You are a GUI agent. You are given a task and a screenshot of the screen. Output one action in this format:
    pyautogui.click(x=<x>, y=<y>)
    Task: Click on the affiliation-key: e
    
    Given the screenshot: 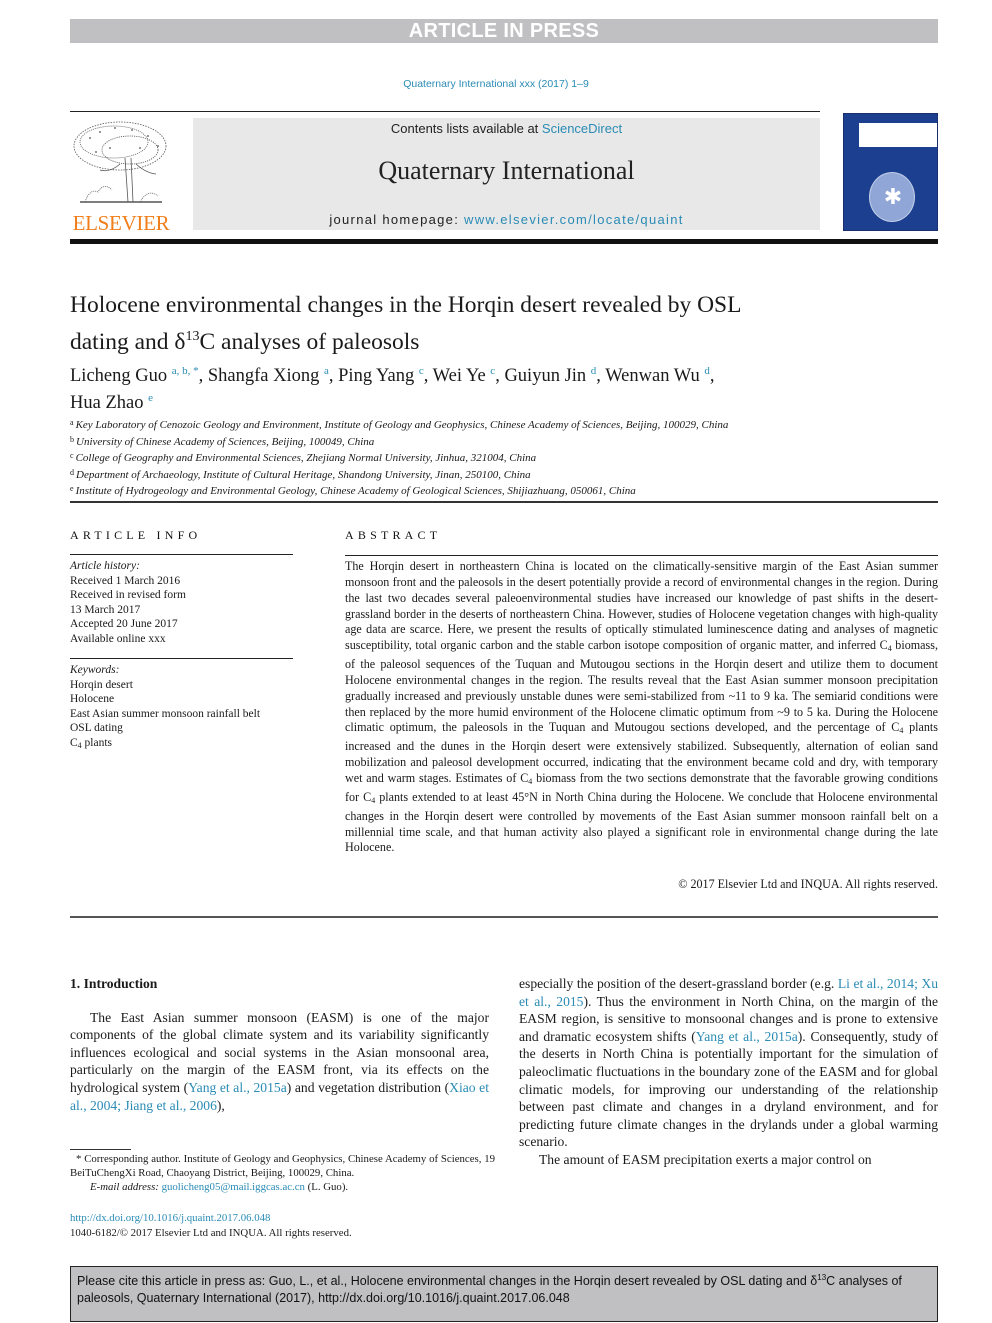 What is the action you would take?
    pyautogui.click(x=72, y=488)
    